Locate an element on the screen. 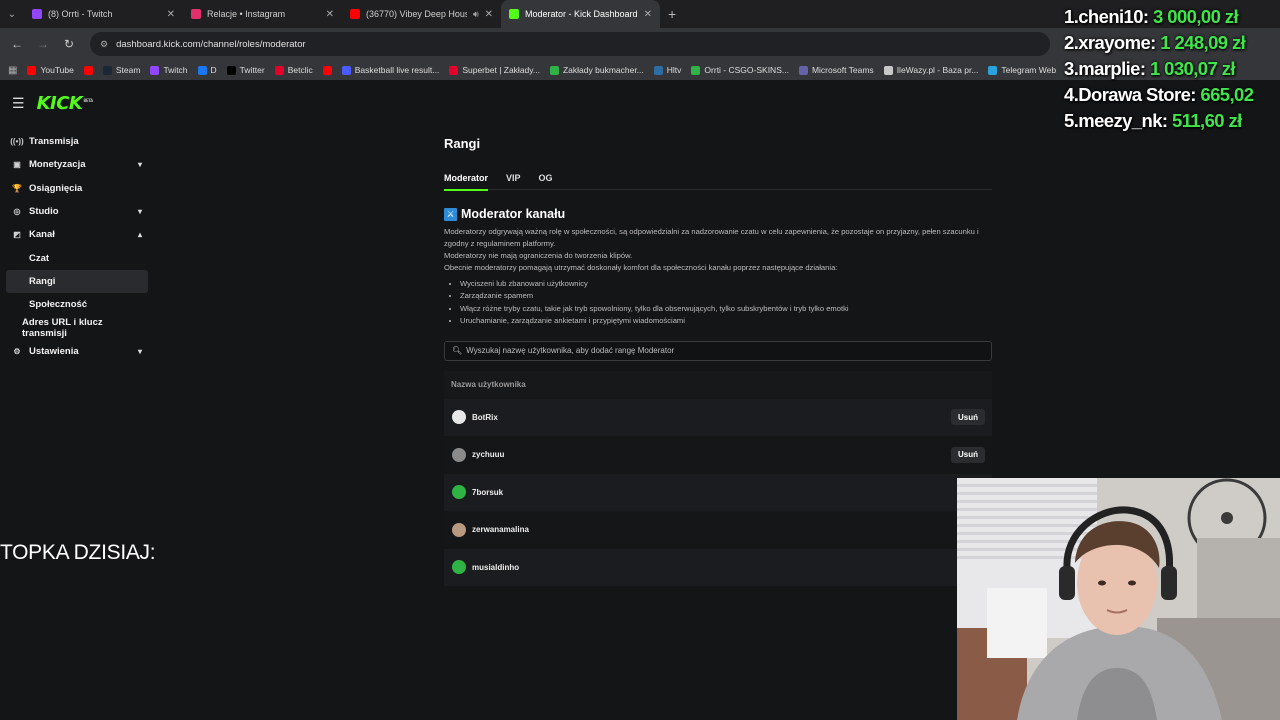 This screenshot has height=720, width=1280. moderator-name: zerwanamalina is located at coordinates (500, 529).